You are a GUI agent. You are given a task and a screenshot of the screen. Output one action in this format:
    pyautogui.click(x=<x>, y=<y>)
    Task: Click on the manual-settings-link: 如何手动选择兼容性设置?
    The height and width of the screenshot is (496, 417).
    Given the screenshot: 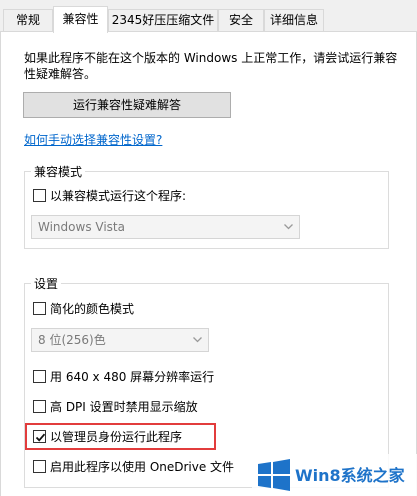 What is the action you would take?
    pyautogui.click(x=93, y=139)
    